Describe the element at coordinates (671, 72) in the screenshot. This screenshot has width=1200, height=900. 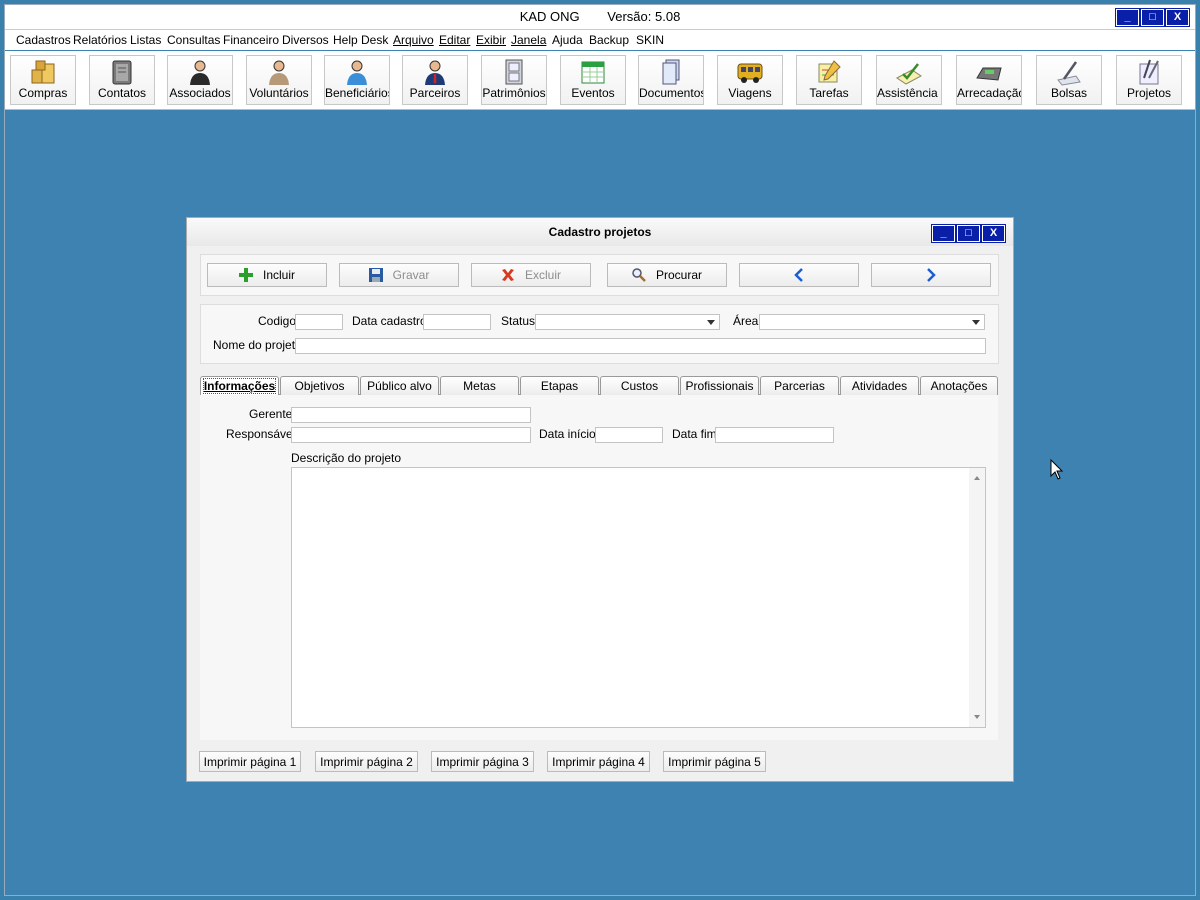
I see `documents-icon` at that location.